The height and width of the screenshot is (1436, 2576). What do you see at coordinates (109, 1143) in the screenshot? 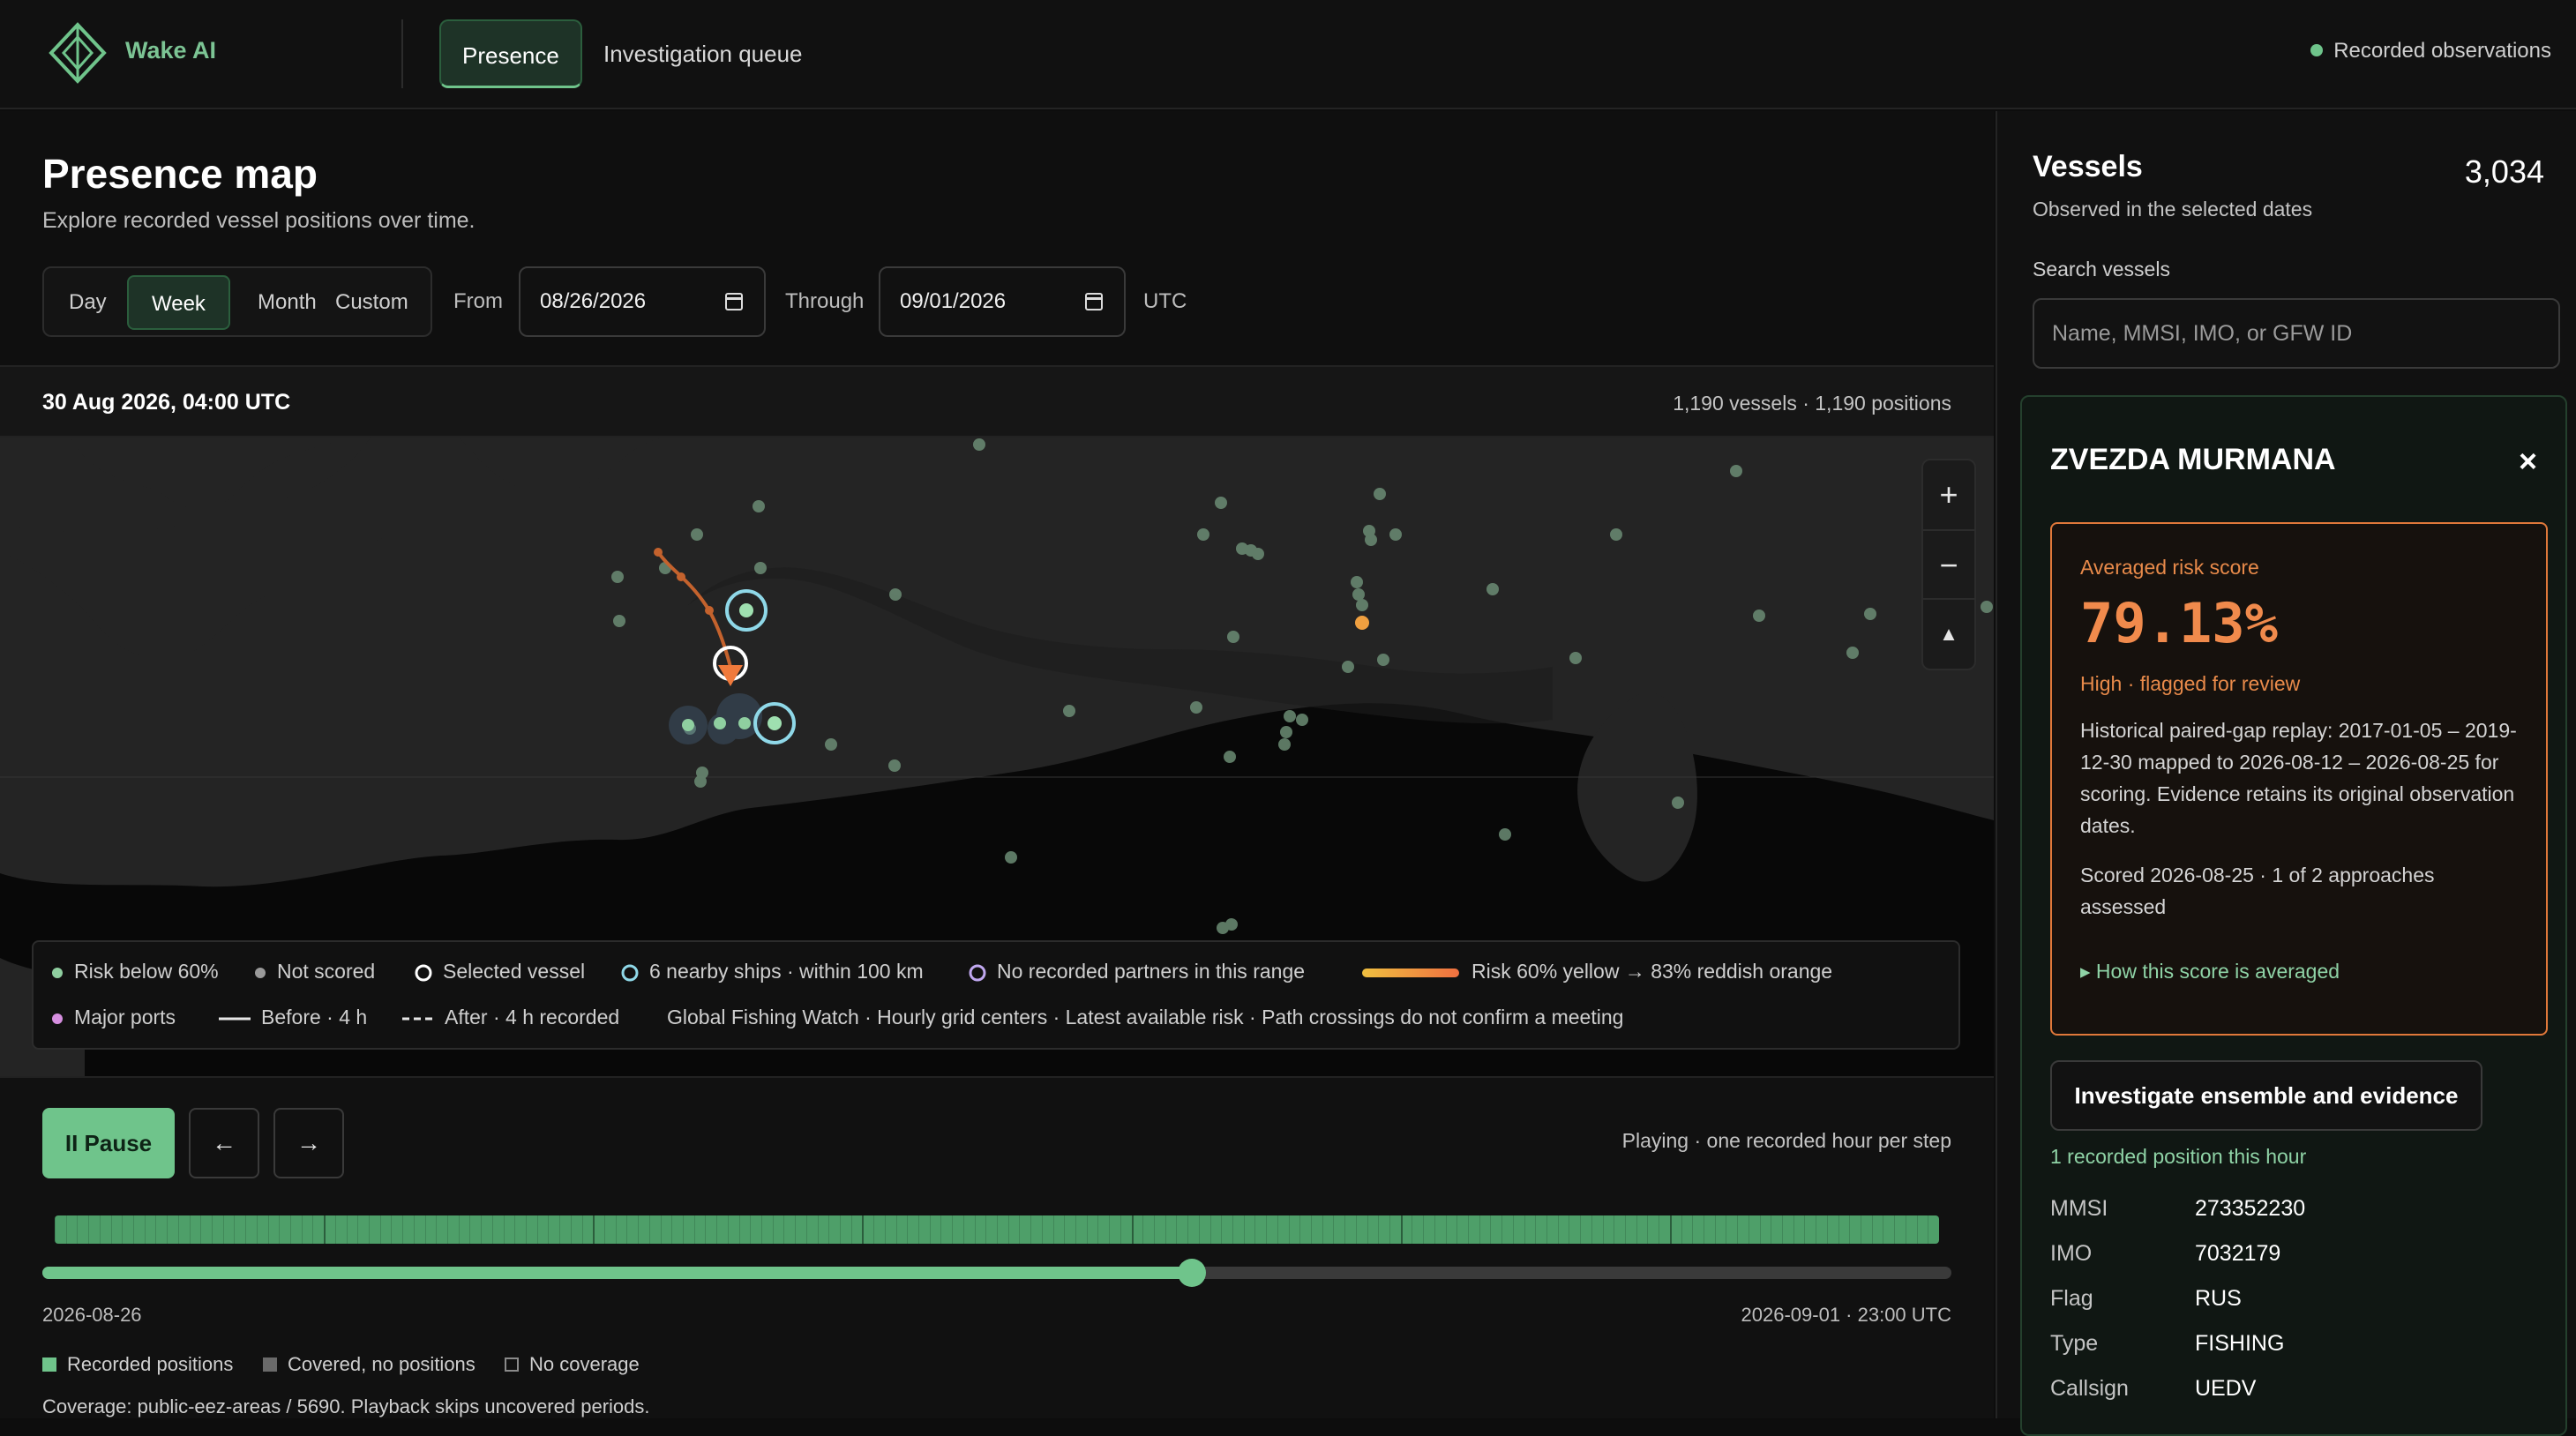
I see `pause-button: II Pause` at bounding box center [109, 1143].